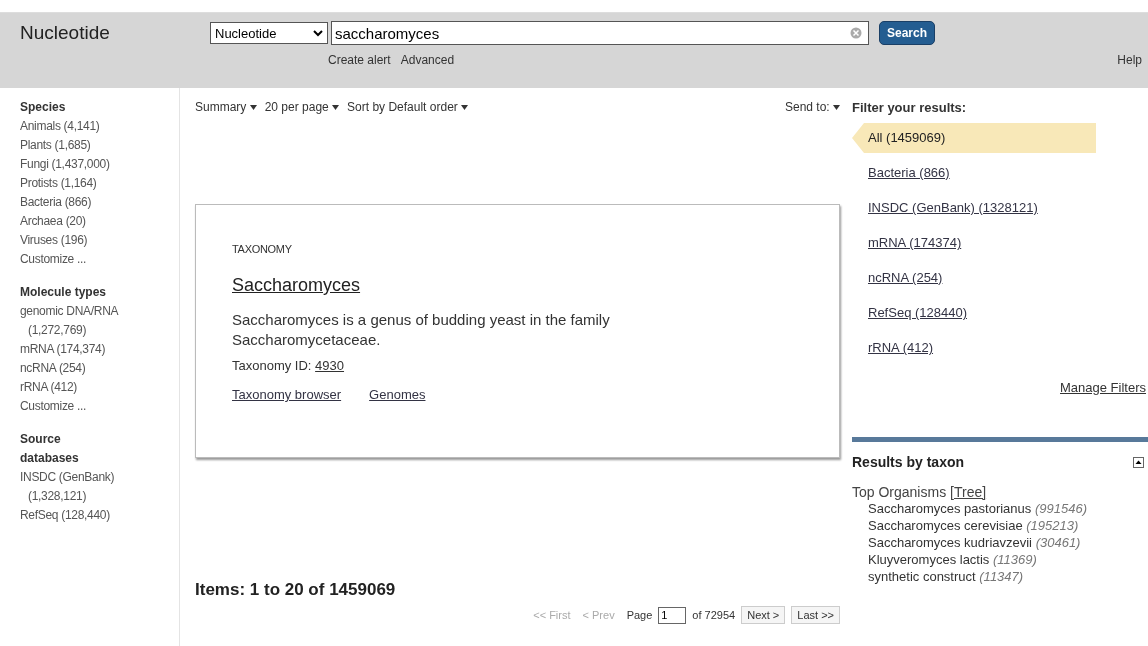  What do you see at coordinates (91, 240) in the screenshot?
I see `facet-link: Viruses (196)` at bounding box center [91, 240].